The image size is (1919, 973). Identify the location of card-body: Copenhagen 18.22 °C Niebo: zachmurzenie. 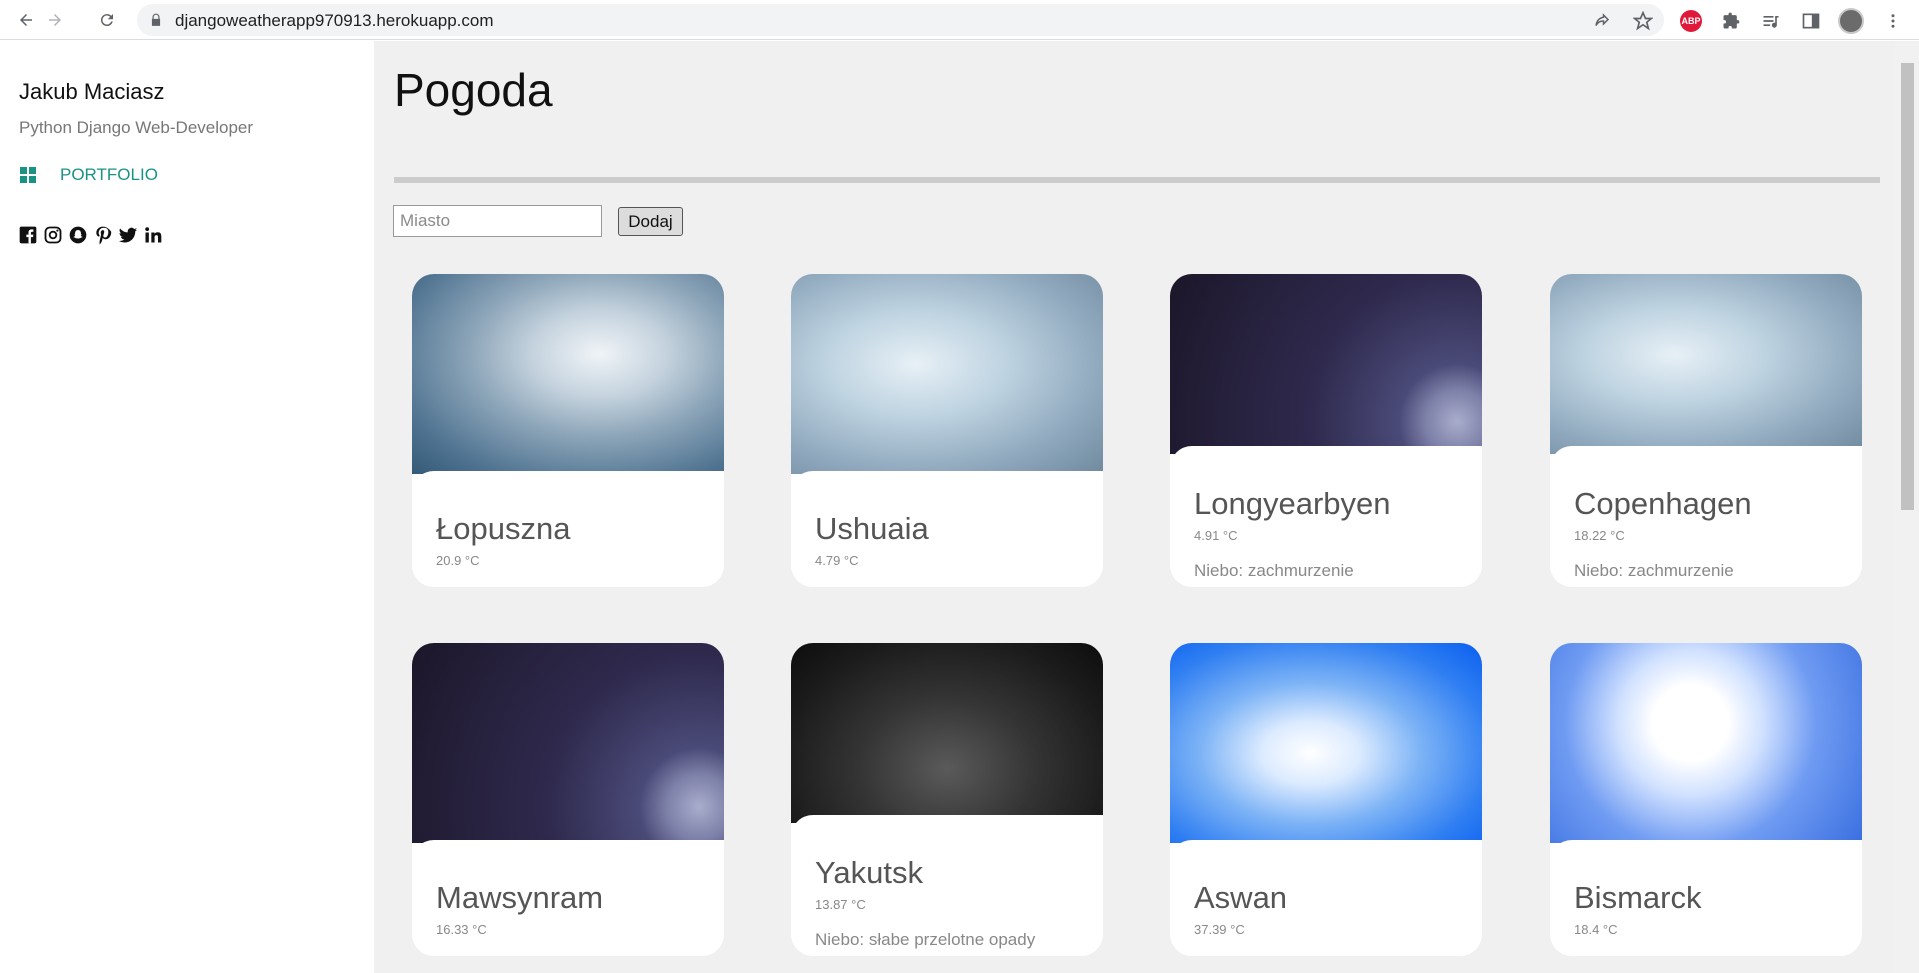
(1706, 516).